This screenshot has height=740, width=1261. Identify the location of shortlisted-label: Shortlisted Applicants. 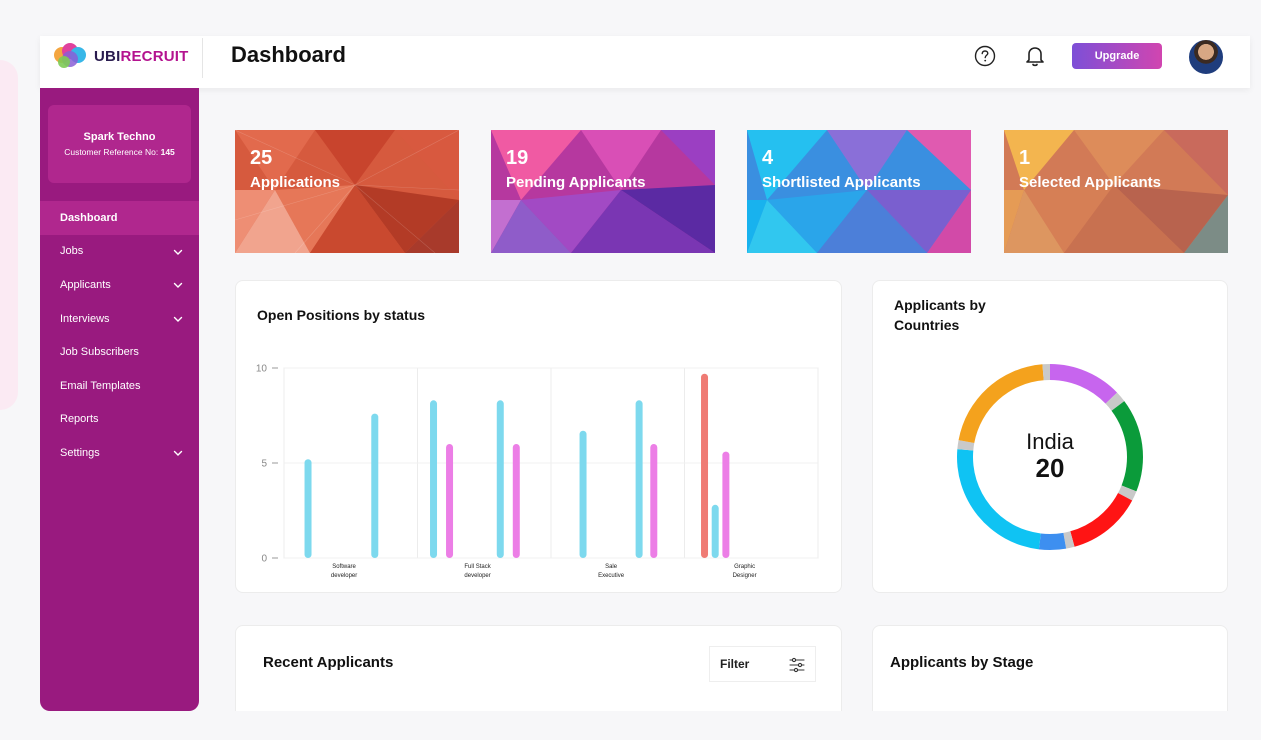
(841, 182).